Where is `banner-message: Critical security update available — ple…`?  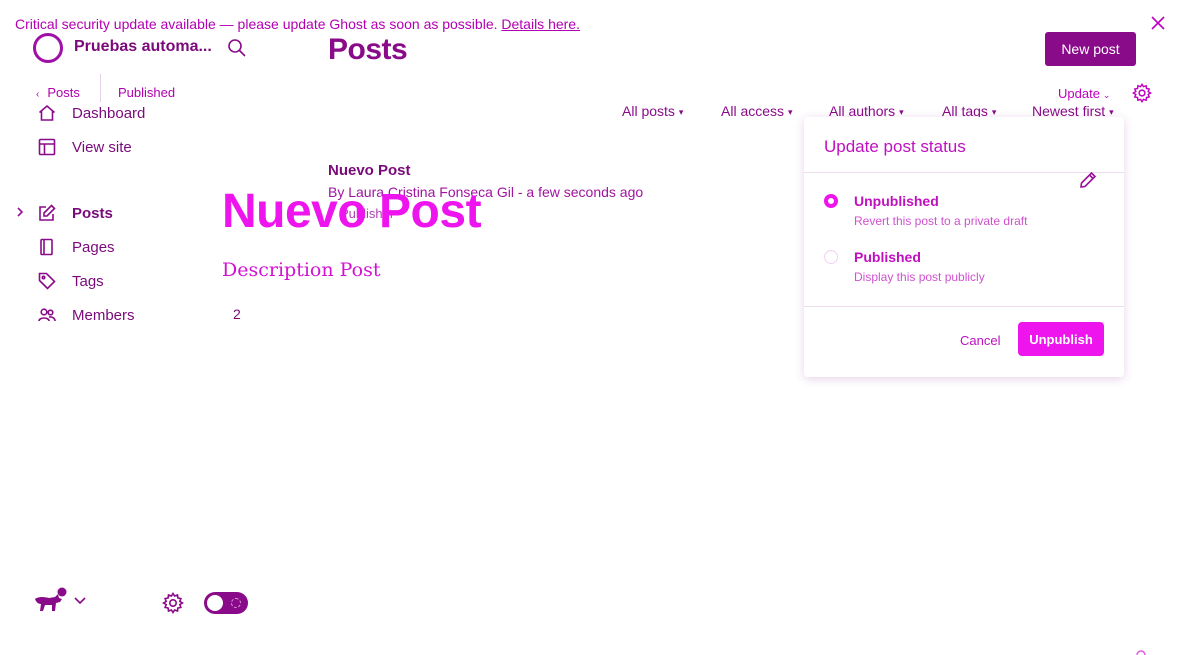
banner-message: Critical security update available — ple… is located at coordinates (256, 24).